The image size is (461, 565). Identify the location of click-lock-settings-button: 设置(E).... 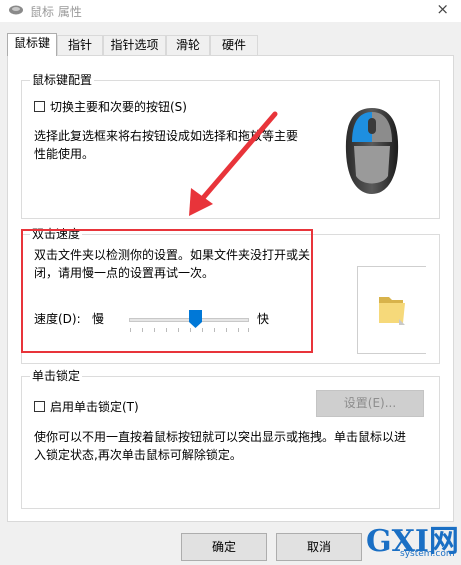
(370, 403).